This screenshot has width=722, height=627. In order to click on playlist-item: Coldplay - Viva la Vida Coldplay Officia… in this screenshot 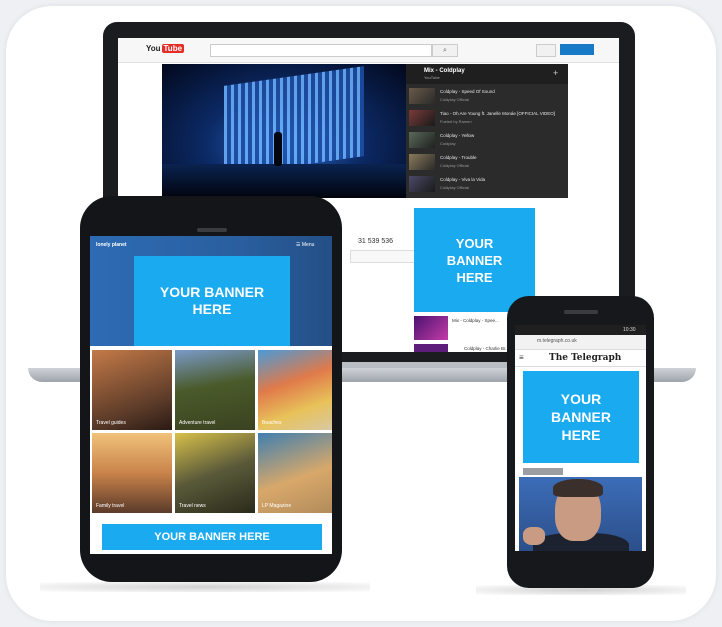, I will do `click(487, 184)`.